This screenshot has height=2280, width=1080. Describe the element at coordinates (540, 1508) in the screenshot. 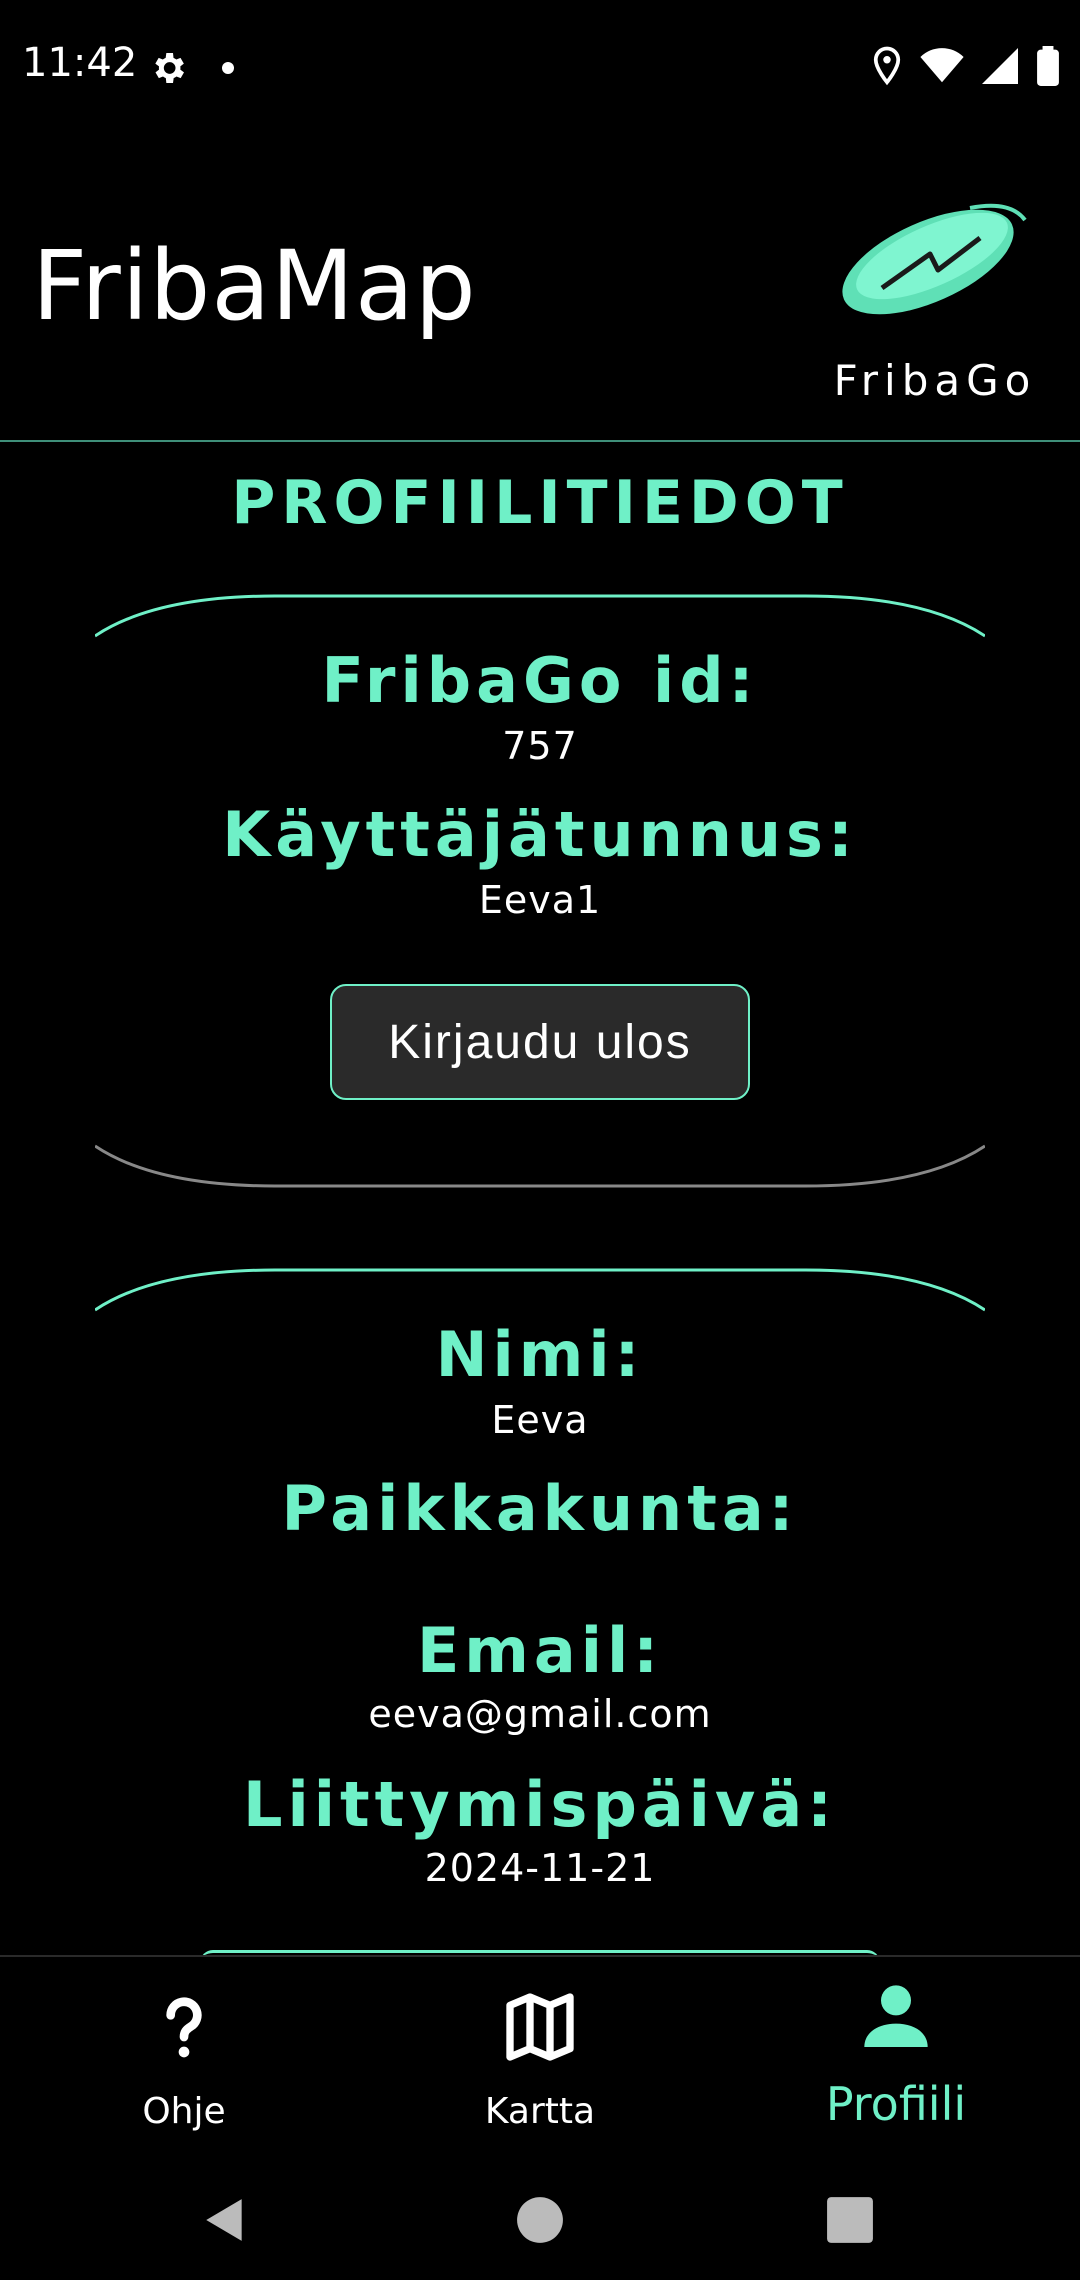

I see `city-label: Paikkakunta:` at that location.